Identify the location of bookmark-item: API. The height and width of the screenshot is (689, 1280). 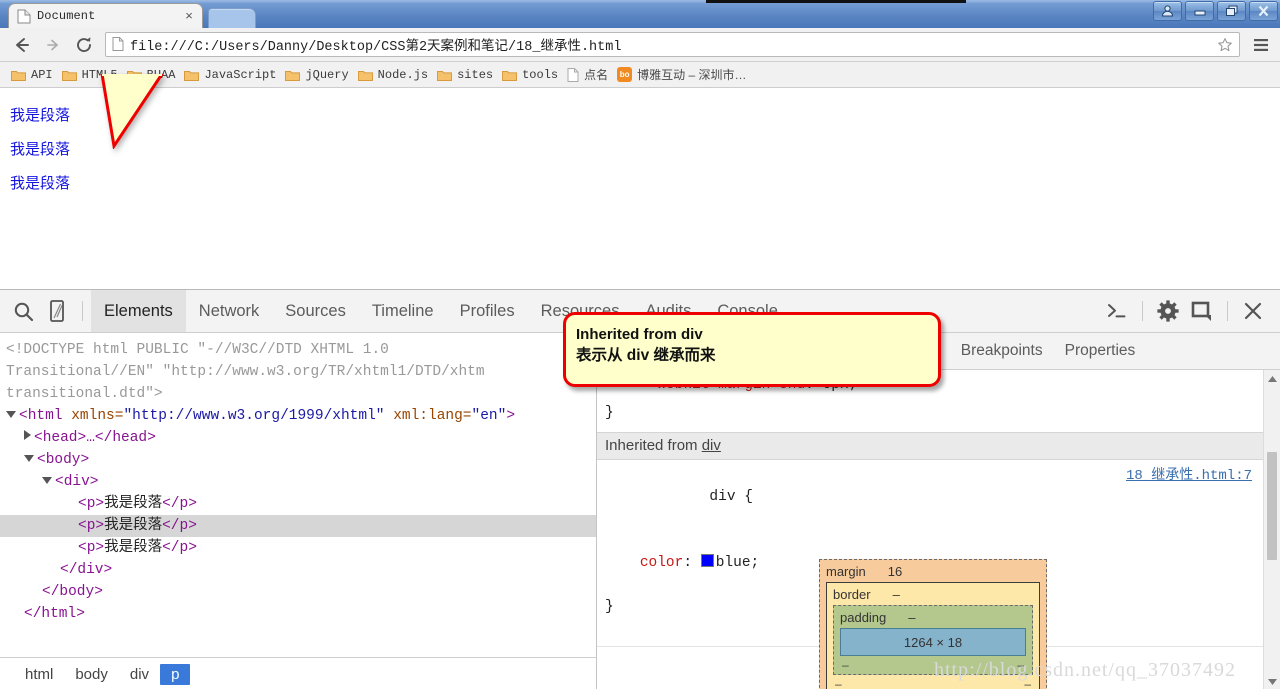
(34, 75).